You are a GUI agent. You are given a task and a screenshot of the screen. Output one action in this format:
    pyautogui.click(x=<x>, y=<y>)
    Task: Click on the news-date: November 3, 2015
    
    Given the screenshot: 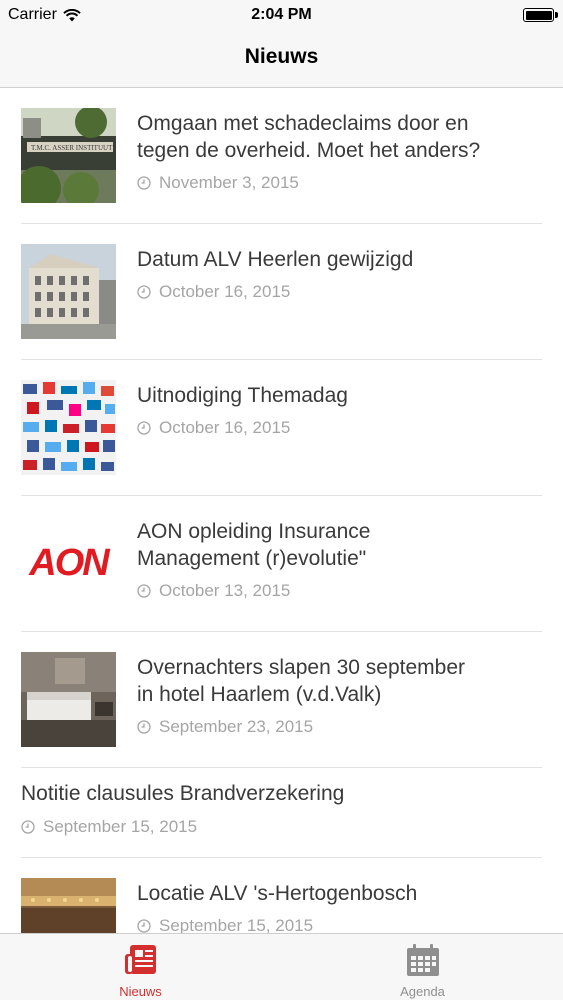 What is the action you would take?
    pyautogui.click(x=218, y=183)
    